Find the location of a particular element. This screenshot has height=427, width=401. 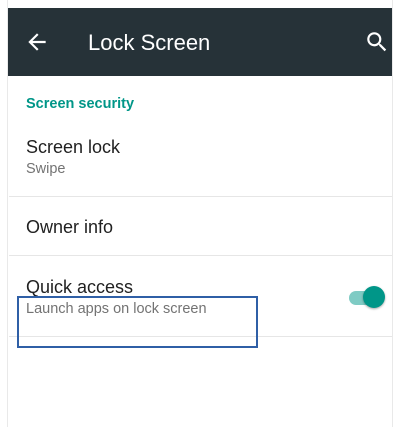

section-header: Screen security is located at coordinates (80, 104).